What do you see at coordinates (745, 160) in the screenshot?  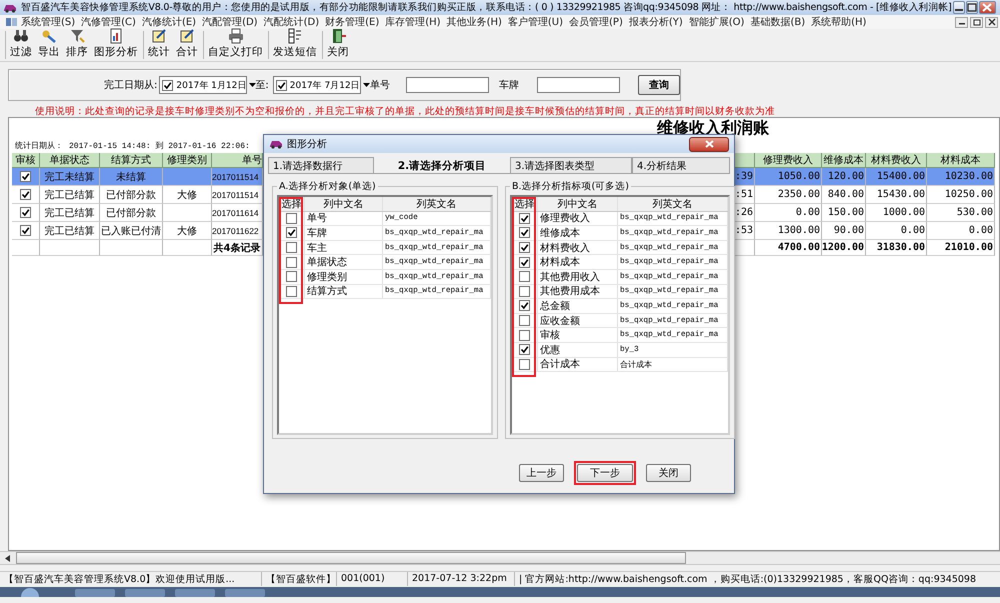 I see `column-header` at bounding box center [745, 160].